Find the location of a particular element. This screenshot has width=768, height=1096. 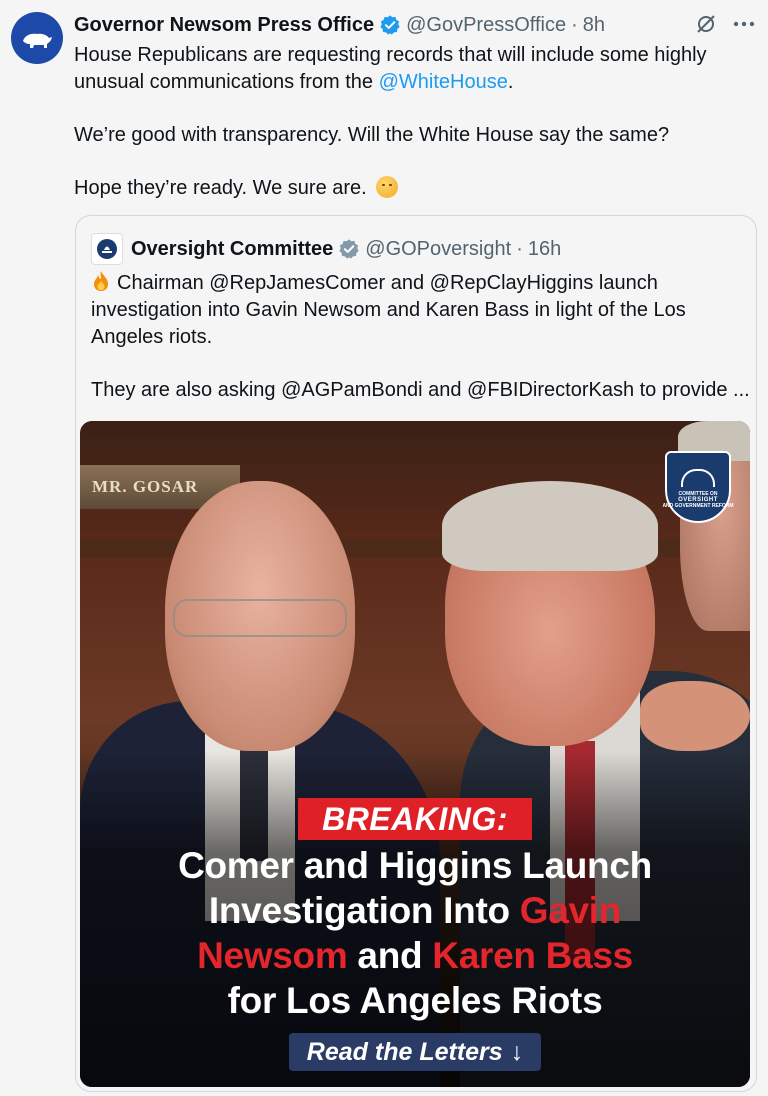

display-name: Governor Newsom Press Office is located at coordinates (224, 25).